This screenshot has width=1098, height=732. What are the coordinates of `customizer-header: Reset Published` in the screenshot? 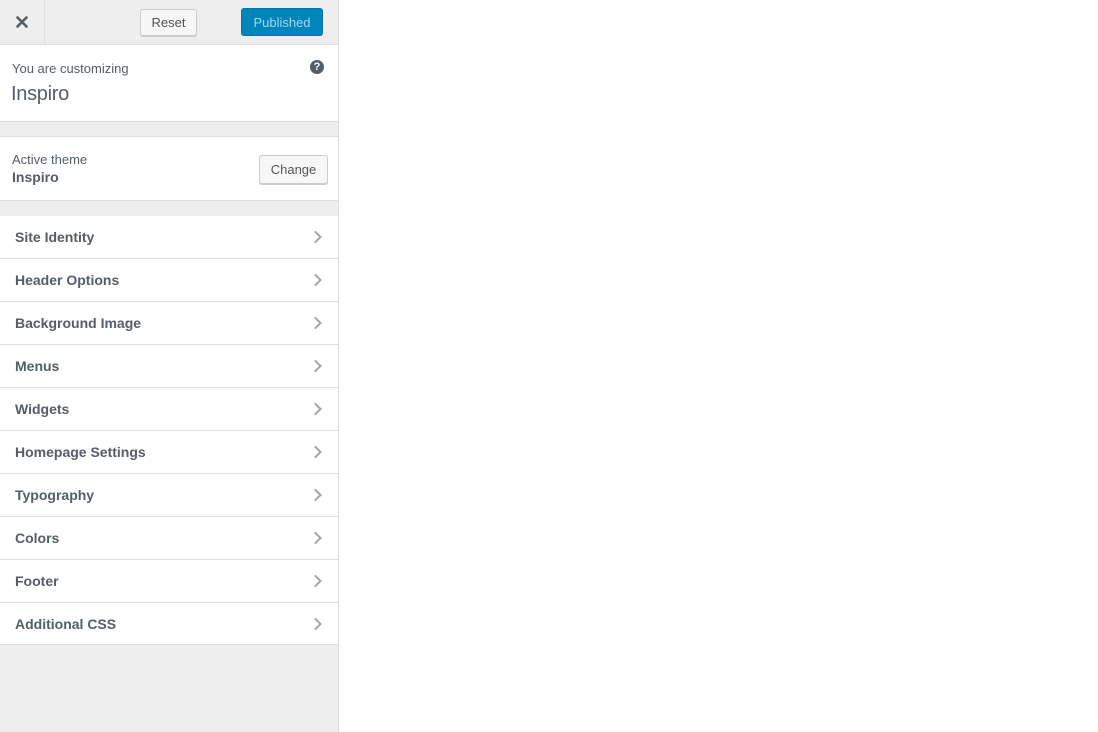 It's located at (169, 22).